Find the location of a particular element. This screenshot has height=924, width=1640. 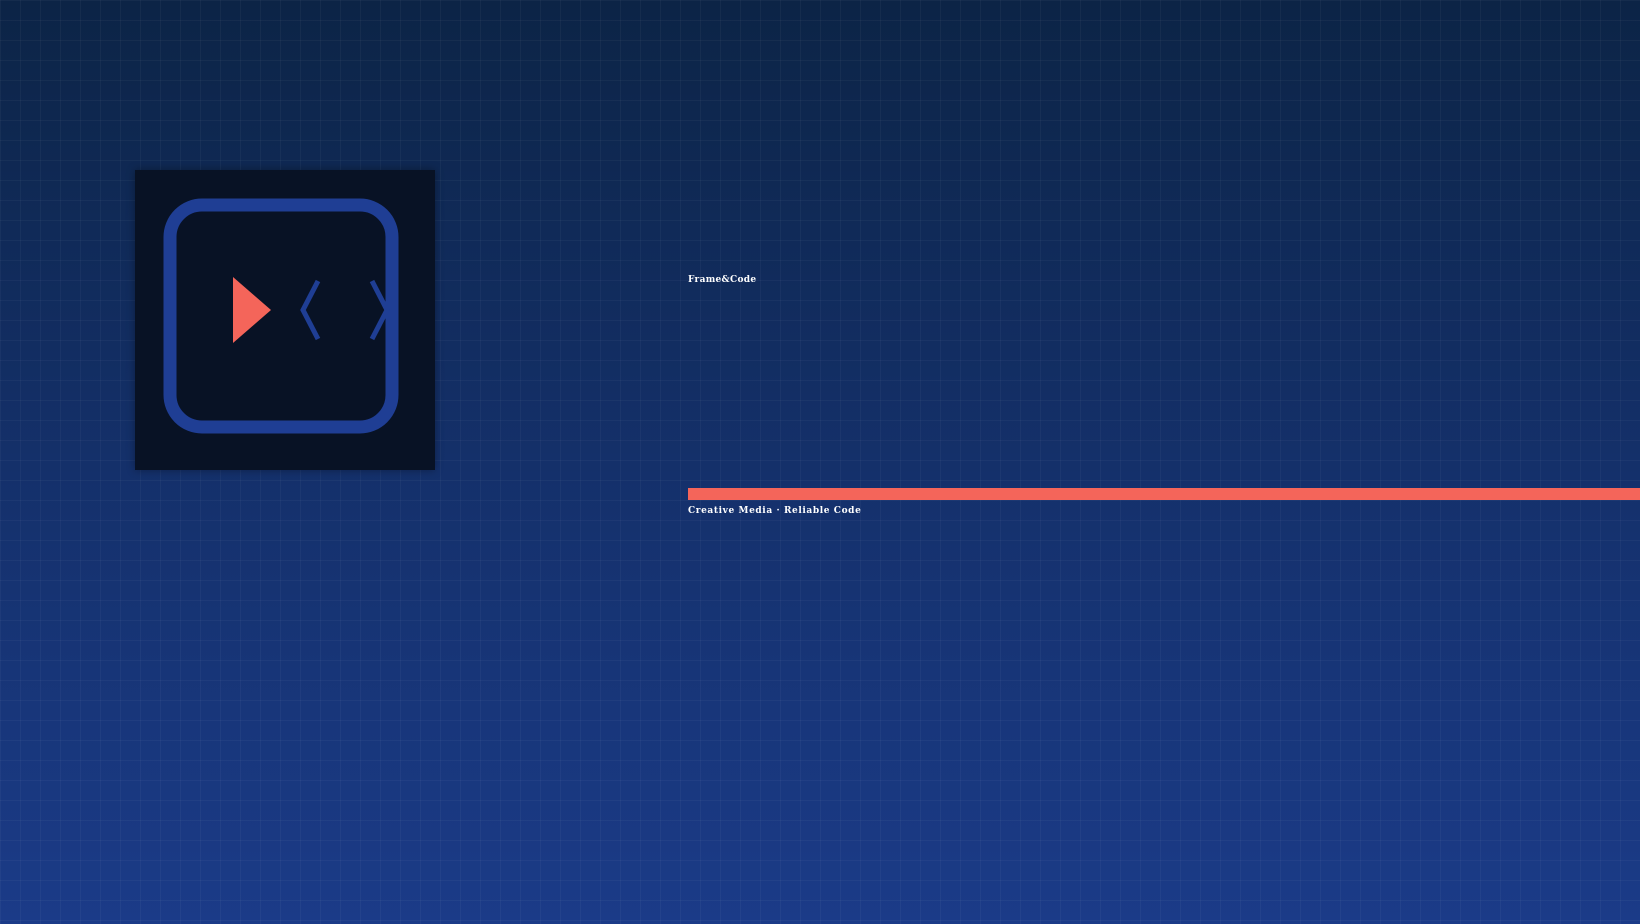

chevron-left-icon is located at coordinates (310, 310).